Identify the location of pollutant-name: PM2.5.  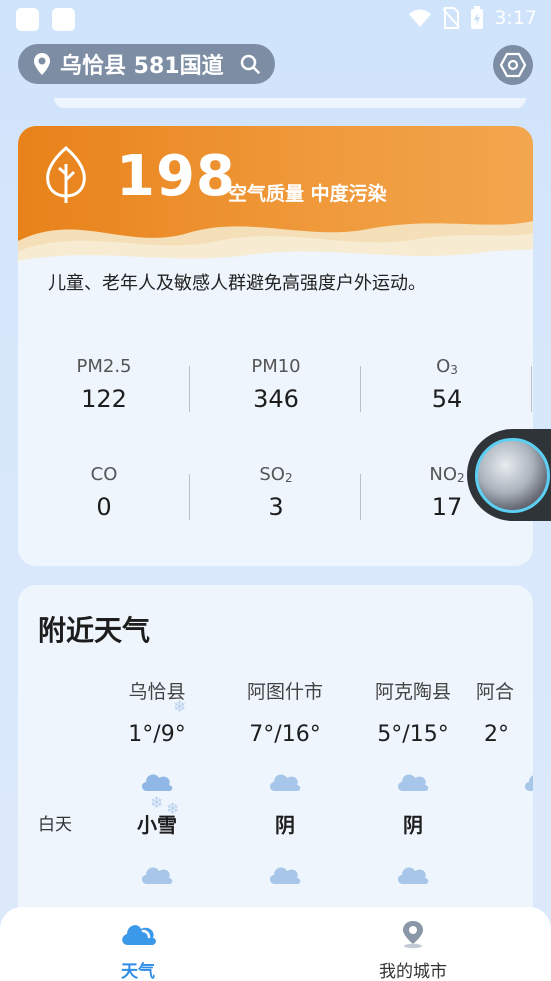
(104, 366).